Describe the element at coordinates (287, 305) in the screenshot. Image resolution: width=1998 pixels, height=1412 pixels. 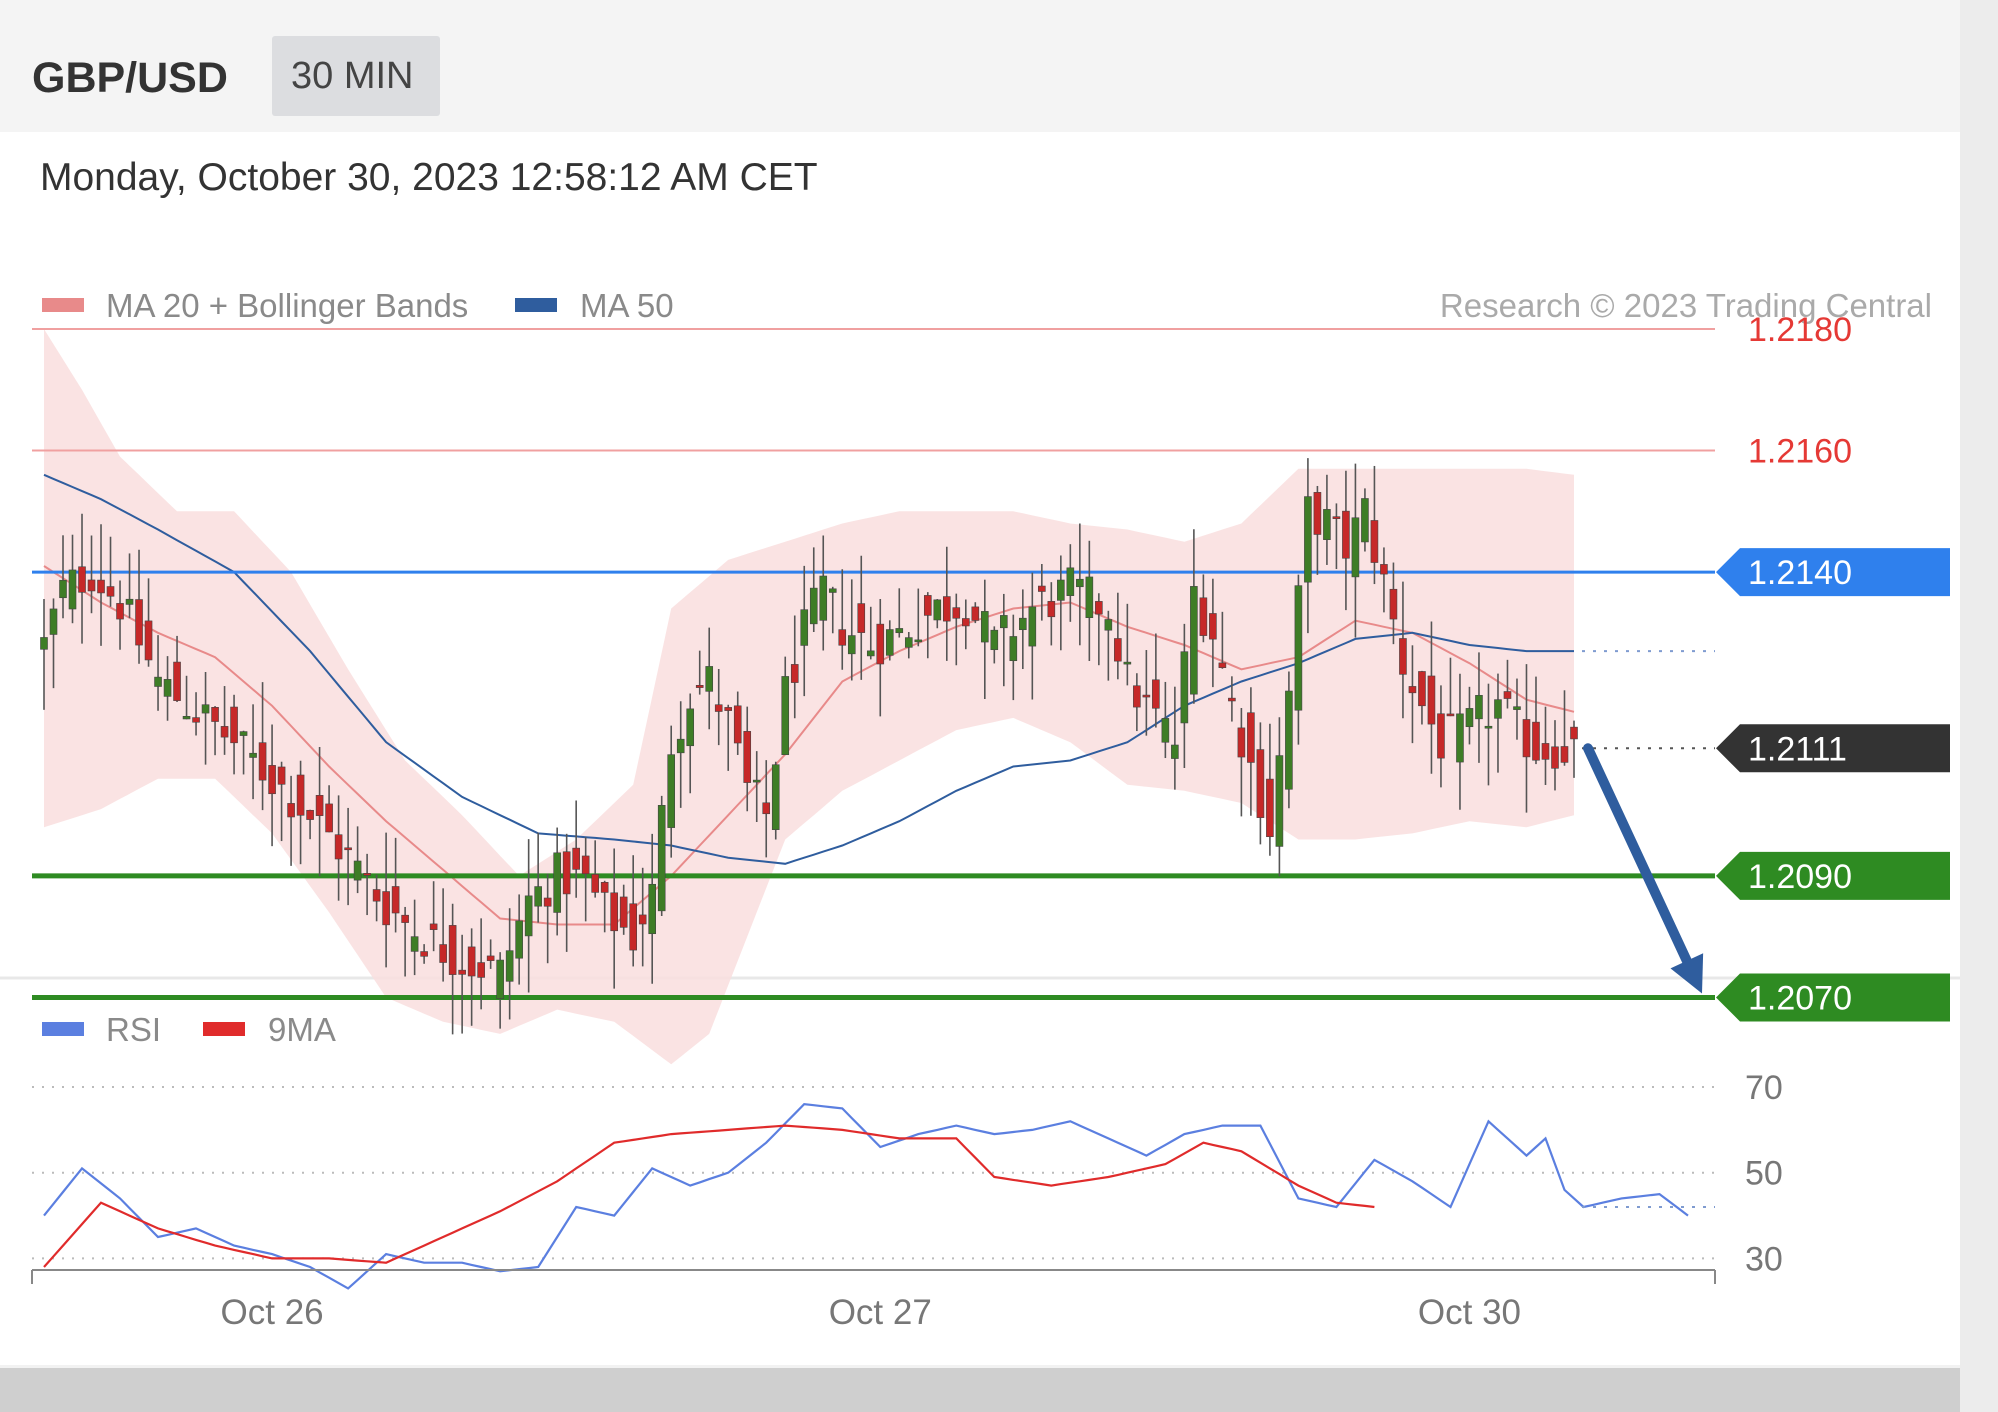
I see `ma20-legend-label: MA 20 + Bollinger Bands` at that location.